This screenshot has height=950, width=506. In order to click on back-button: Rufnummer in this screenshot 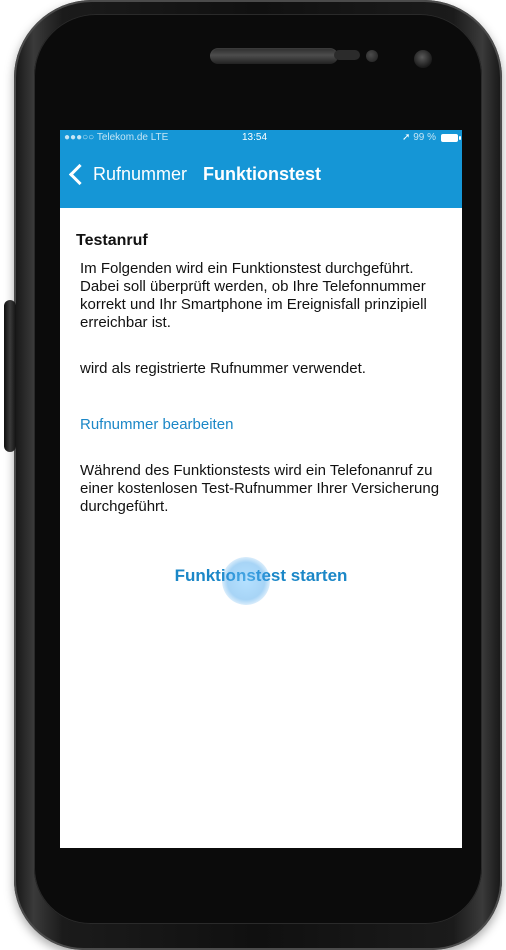, I will do `click(128, 174)`.